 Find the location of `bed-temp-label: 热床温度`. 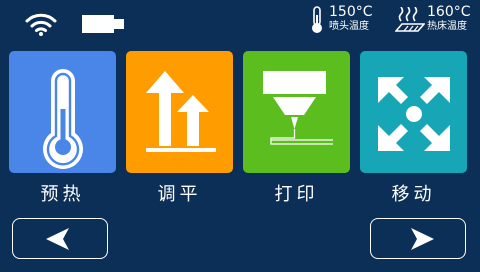

bed-temp-label: 热床温度 is located at coordinates (447, 26).